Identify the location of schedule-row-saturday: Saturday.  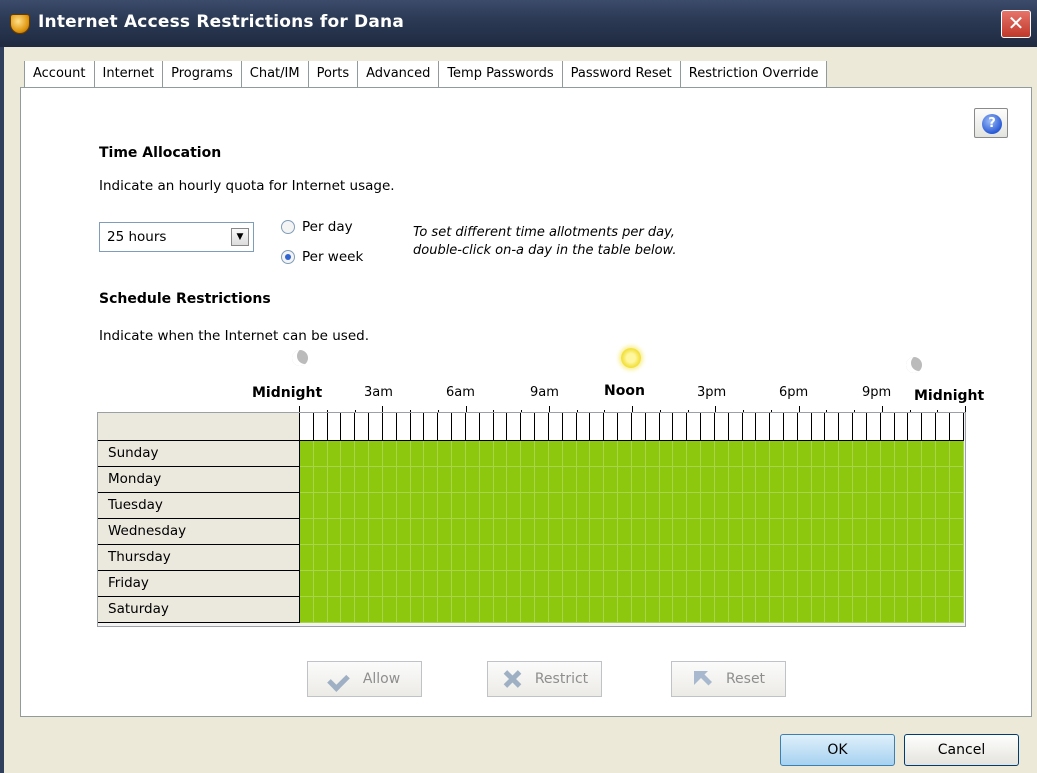
(531, 610).